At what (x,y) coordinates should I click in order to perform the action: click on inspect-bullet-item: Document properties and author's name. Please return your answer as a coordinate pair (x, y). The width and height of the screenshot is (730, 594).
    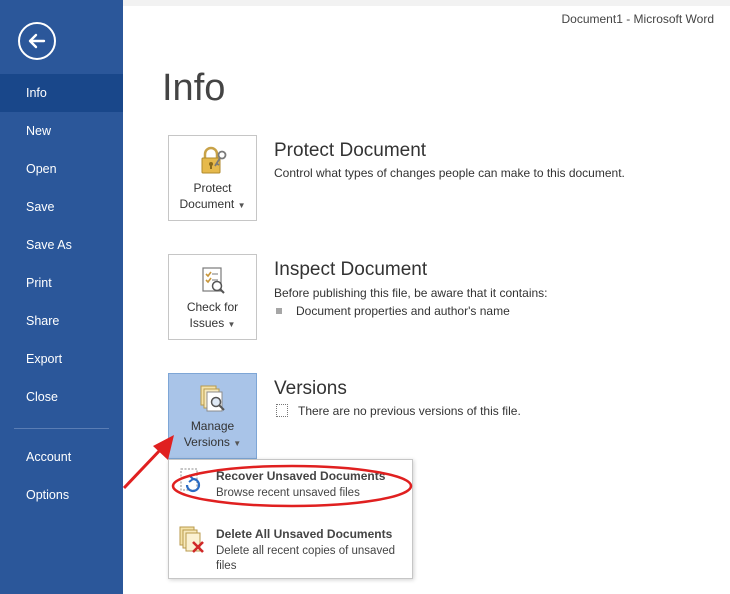
    Looking at the image, I should click on (393, 311).